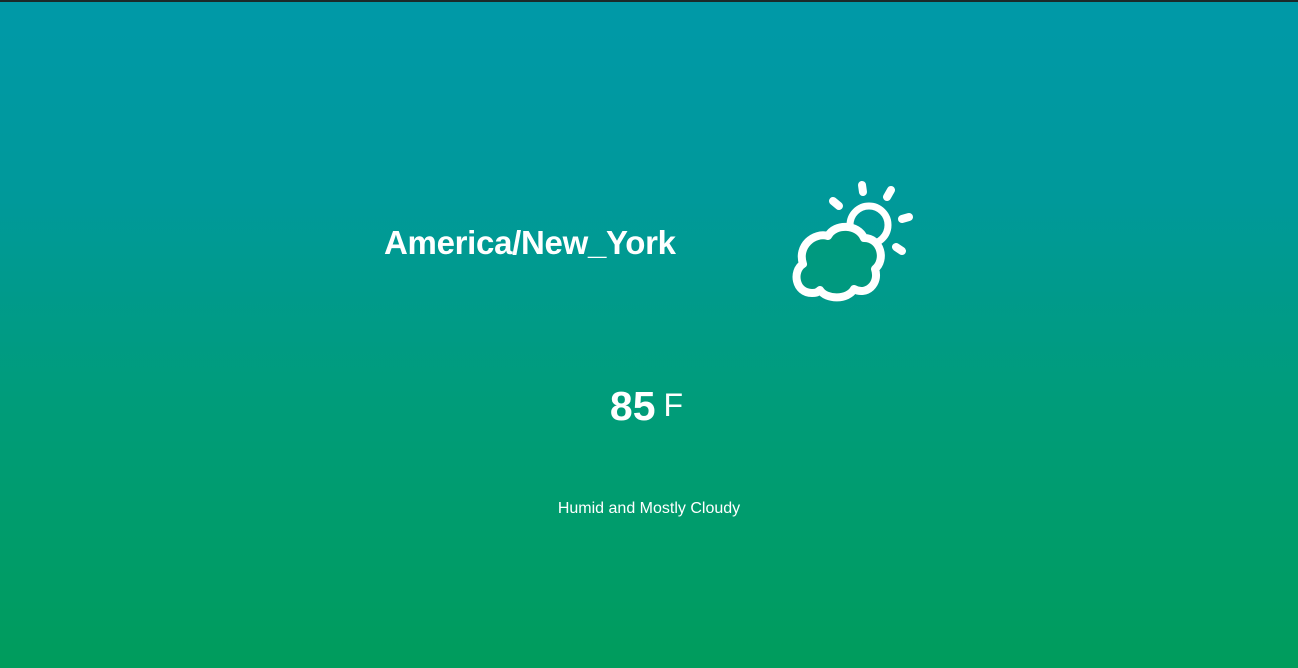 The width and height of the screenshot is (1298, 668). Describe the element at coordinates (649, 1) in the screenshot. I see `window-top-border` at that location.